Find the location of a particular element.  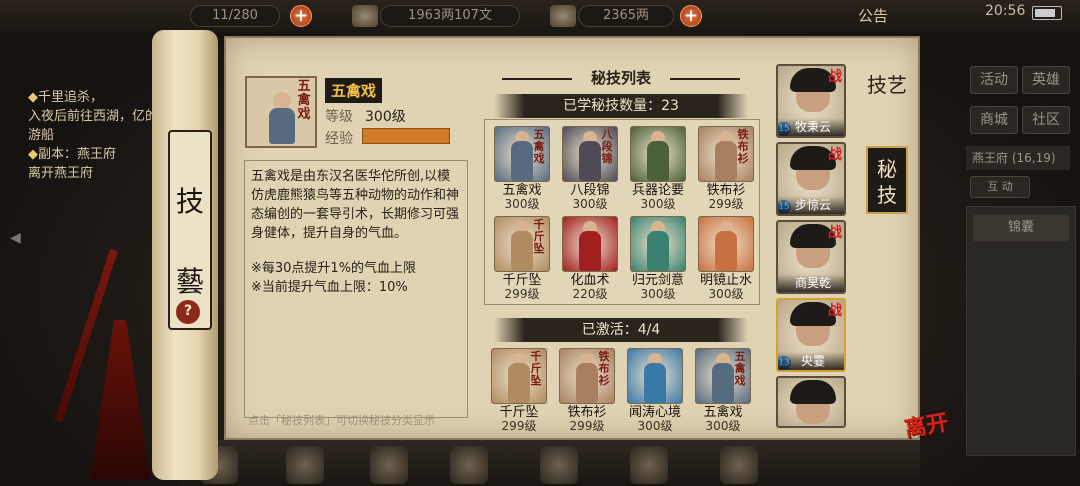

skill-slot: 兵器论要 300级 is located at coordinates (658, 167).